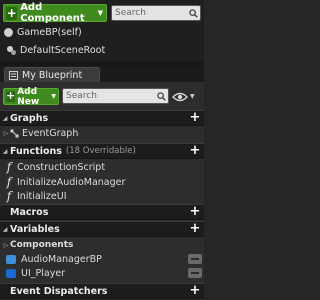  What do you see at coordinates (81, 96) in the screenshot?
I see `blueprint-search-placeholder: Search` at bounding box center [81, 96].